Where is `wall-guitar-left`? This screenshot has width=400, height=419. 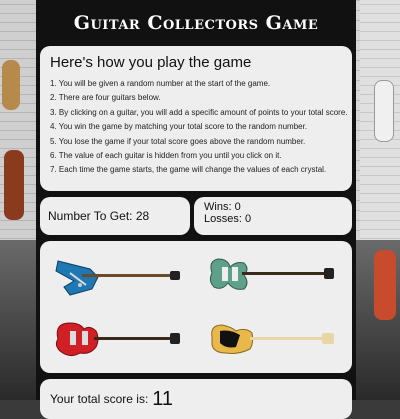
wall-guitar-left is located at coordinates (14, 185).